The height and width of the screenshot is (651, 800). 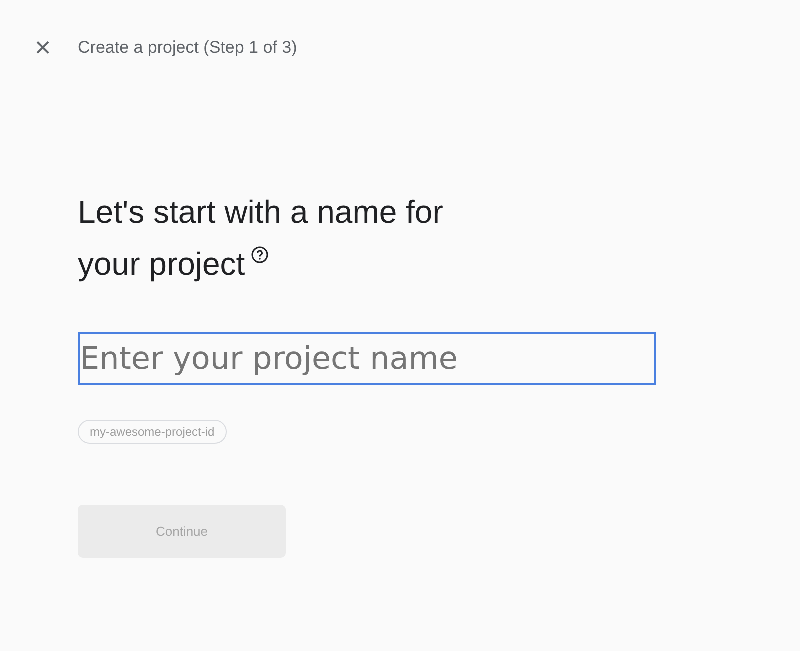 What do you see at coordinates (260, 255) in the screenshot?
I see `help-icon` at bounding box center [260, 255].